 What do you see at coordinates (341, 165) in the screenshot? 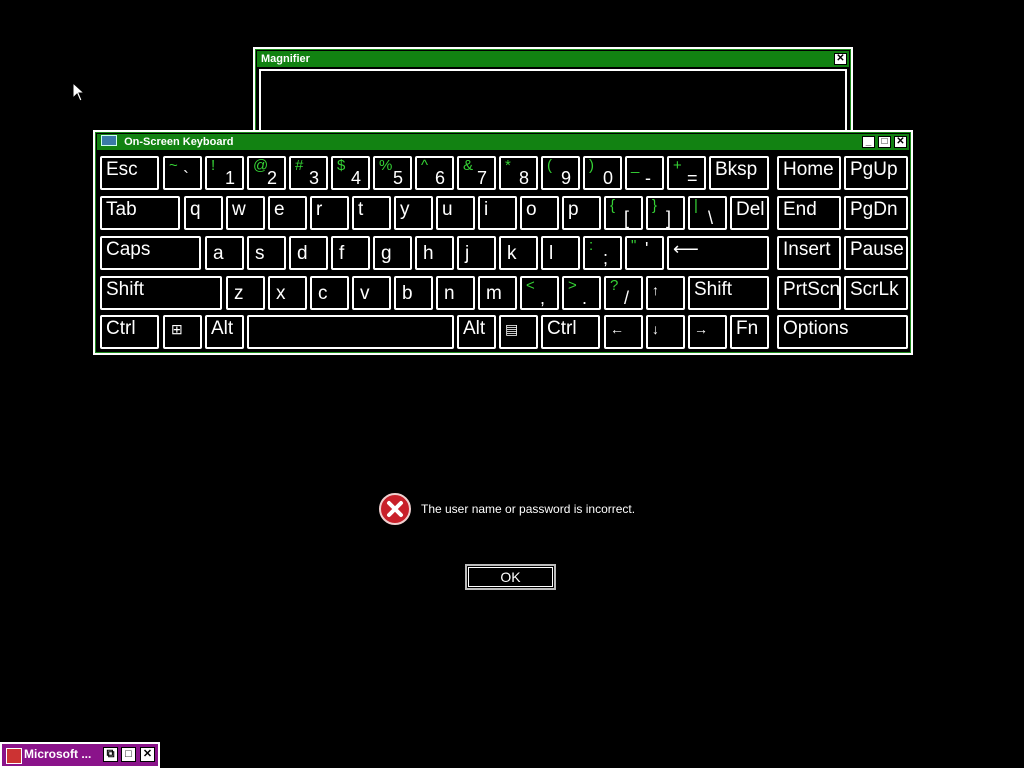
I see `key-shift-label: $` at bounding box center [341, 165].